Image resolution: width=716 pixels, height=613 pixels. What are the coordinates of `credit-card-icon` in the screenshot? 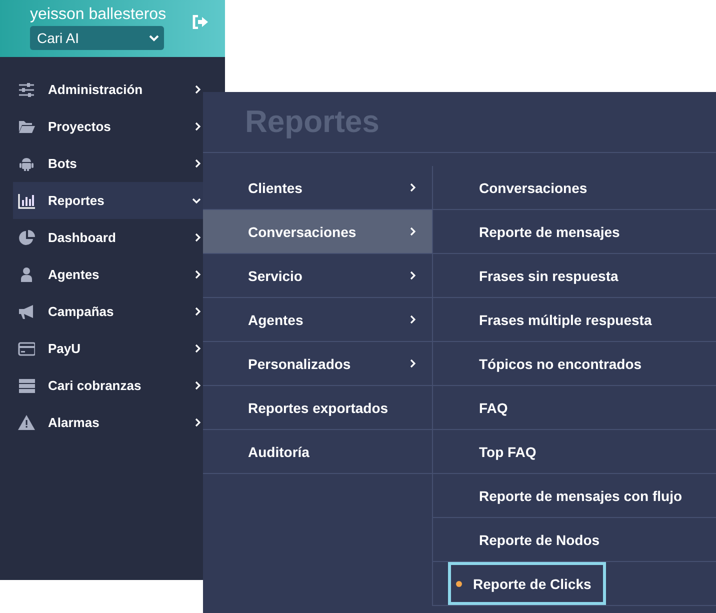 It's located at (26, 348).